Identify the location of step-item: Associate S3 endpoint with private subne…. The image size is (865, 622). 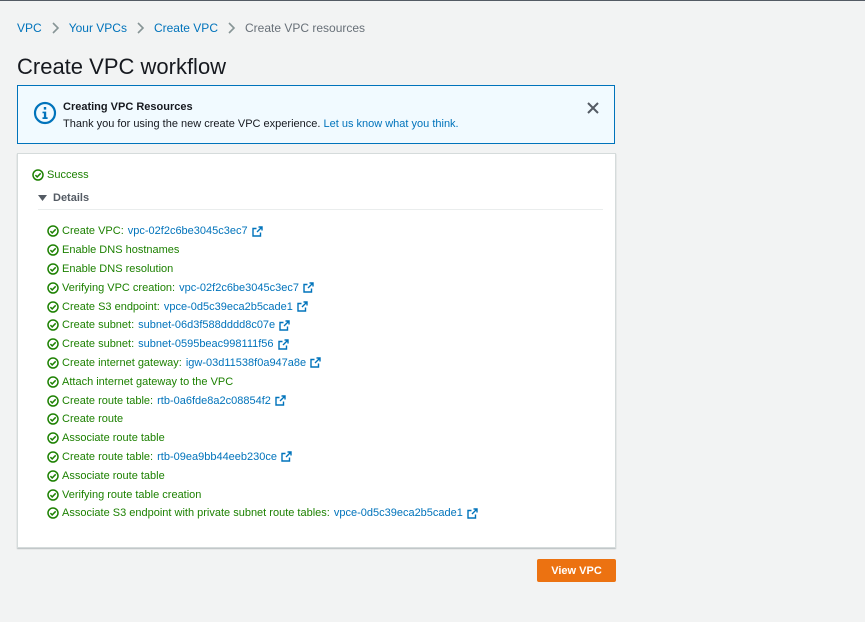
(262, 513).